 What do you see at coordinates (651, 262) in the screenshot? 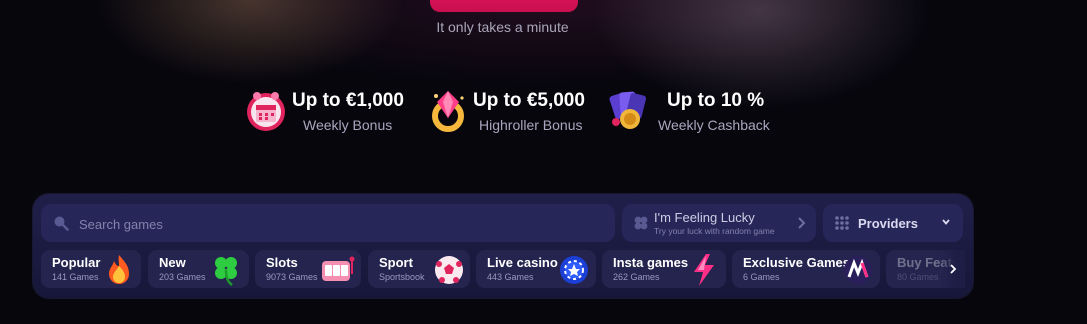
I see `category-name: Insta games` at bounding box center [651, 262].